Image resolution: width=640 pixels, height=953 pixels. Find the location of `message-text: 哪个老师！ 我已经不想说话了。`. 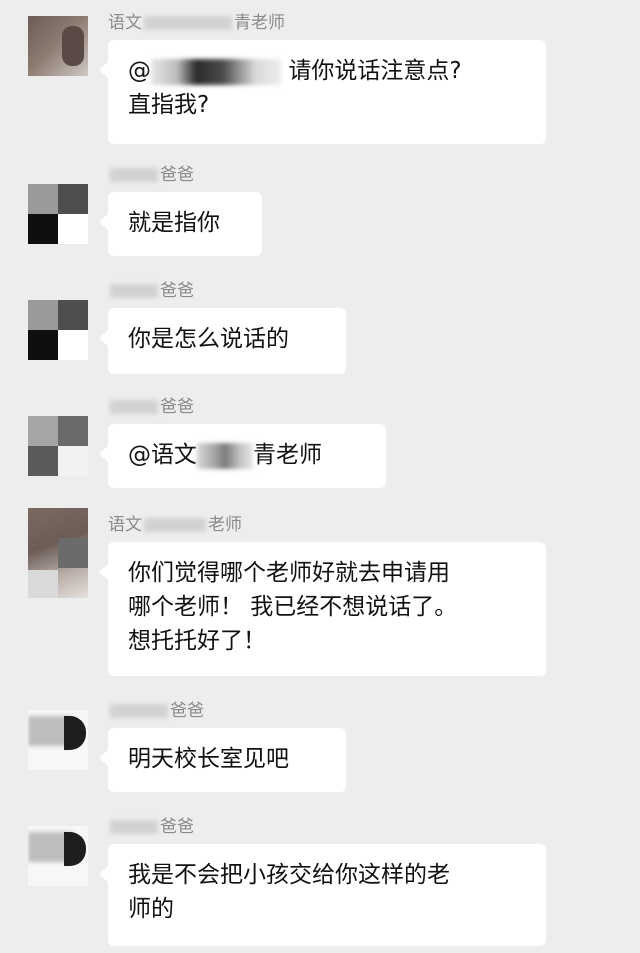

message-text: 哪个老师！ 我已经不想说话了。 is located at coordinates (293, 607).